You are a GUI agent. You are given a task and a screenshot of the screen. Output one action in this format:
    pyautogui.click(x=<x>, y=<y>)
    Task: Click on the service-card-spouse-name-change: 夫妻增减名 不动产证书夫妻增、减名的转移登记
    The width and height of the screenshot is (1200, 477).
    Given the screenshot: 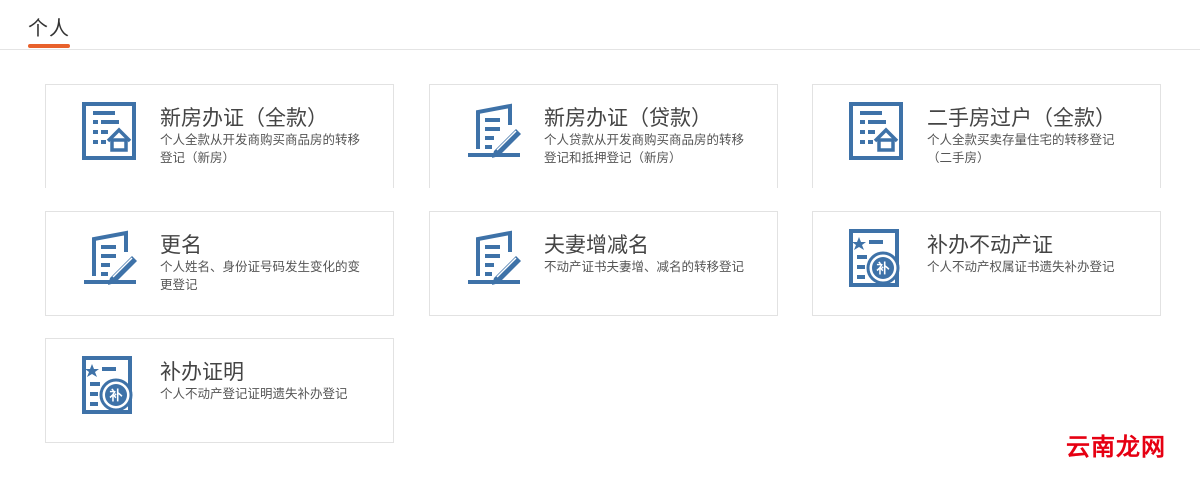 What is the action you would take?
    pyautogui.click(x=603, y=263)
    